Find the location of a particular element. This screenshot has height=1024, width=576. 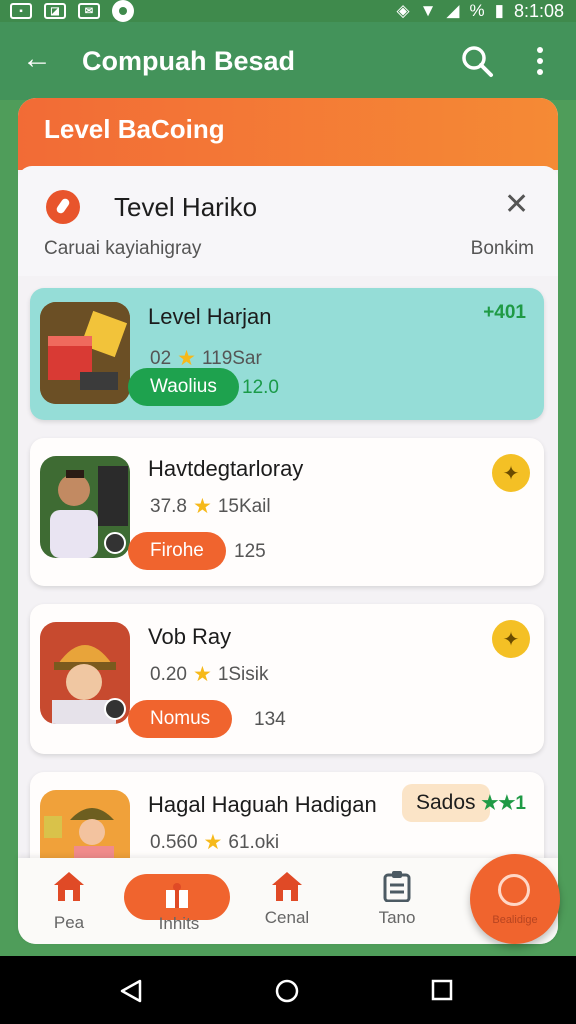

subheader-right-label: Bonkim is located at coordinates (502, 249).